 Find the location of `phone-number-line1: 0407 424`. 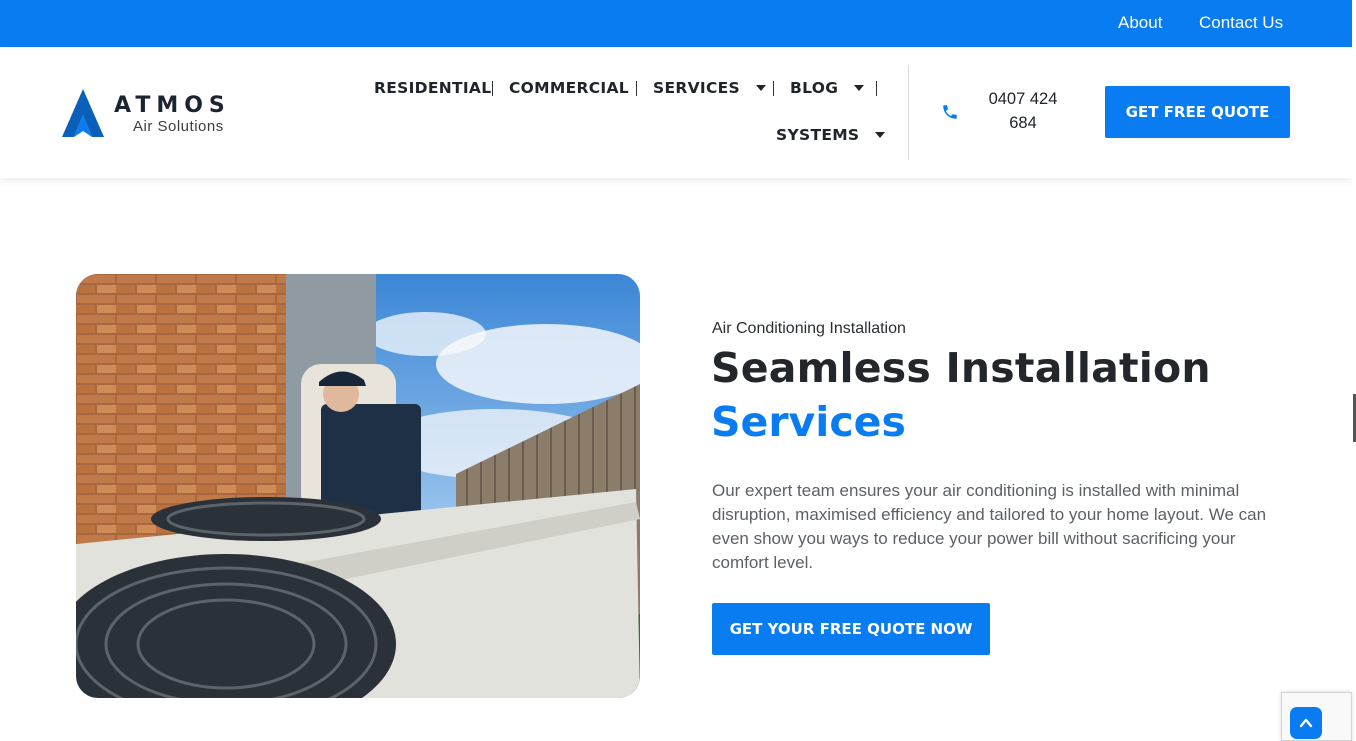

phone-number-line1: 0407 424 is located at coordinates (1023, 99).